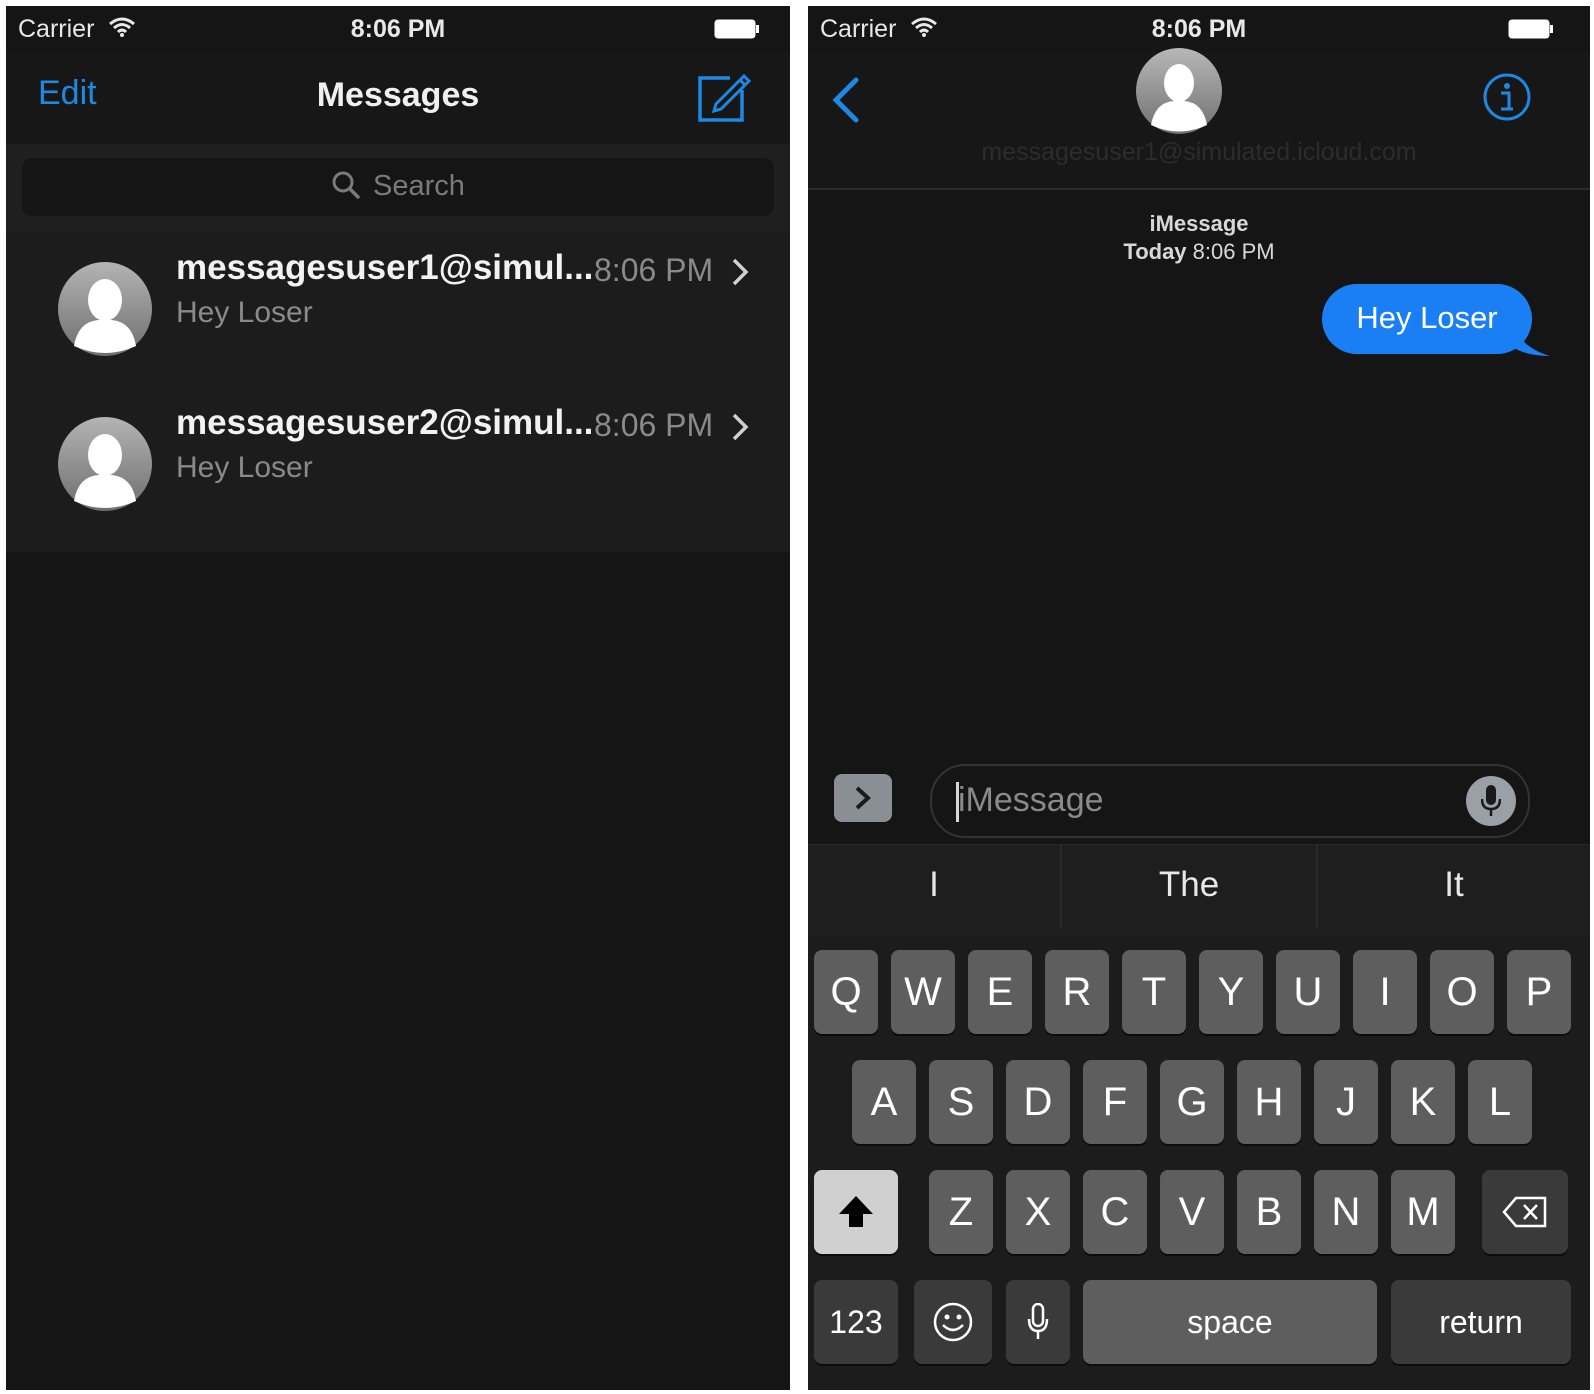 The image size is (1594, 1394). What do you see at coordinates (856, 1322) in the screenshot?
I see `numbers-key: 123` at bounding box center [856, 1322].